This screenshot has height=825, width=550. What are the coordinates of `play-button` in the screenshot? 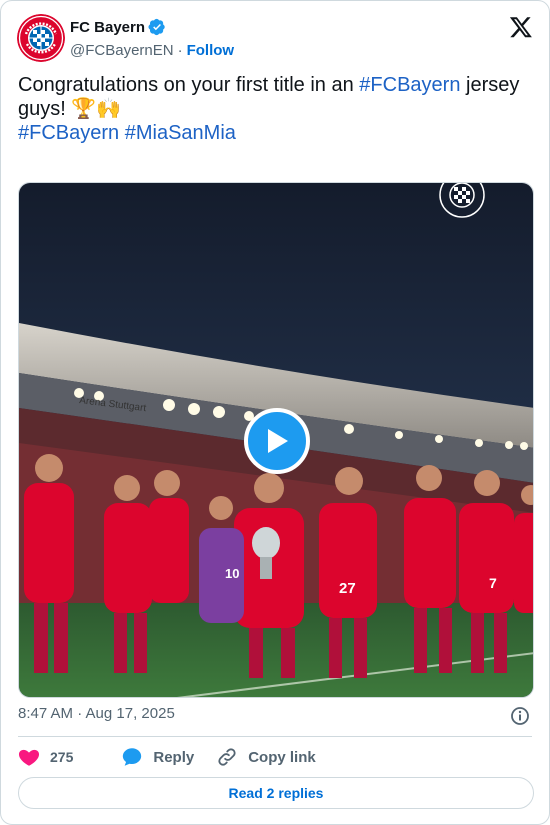 It's located at (277, 441).